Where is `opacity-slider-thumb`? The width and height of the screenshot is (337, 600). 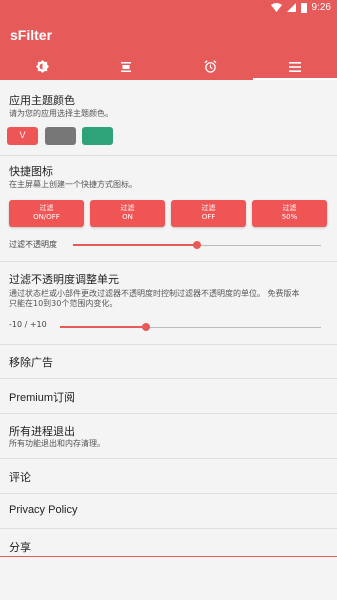
opacity-slider-thumb is located at coordinates (197, 245).